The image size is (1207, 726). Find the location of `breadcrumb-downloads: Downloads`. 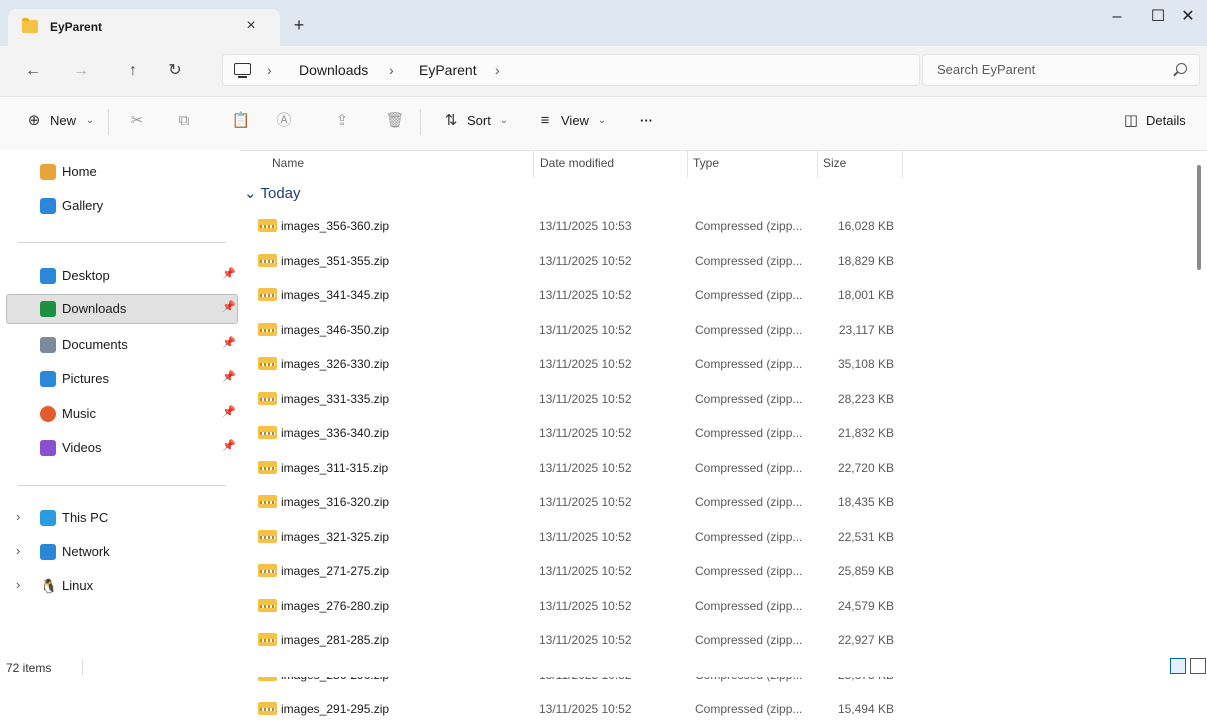

breadcrumb-downloads: Downloads is located at coordinates (333, 70).